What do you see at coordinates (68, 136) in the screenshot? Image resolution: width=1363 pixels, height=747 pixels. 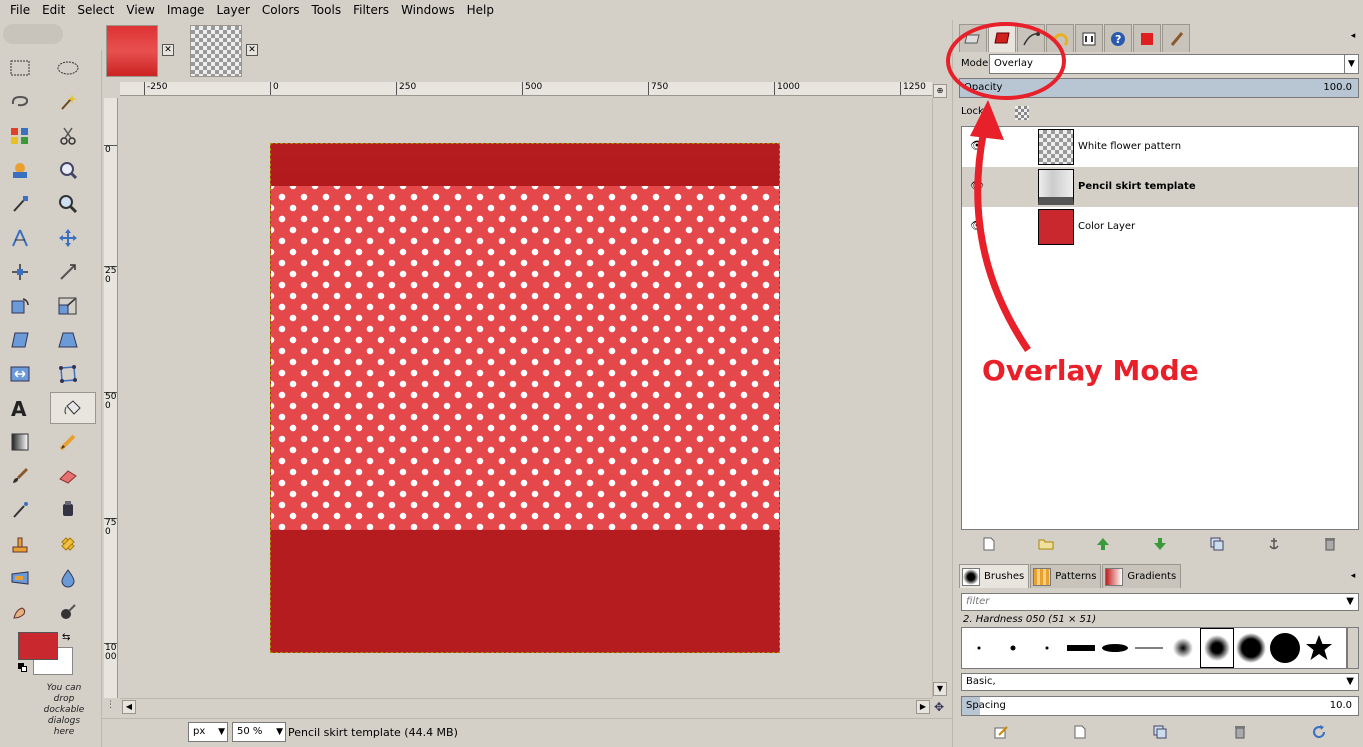 I see `scissors-select-tool` at bounding box center [68, 136].